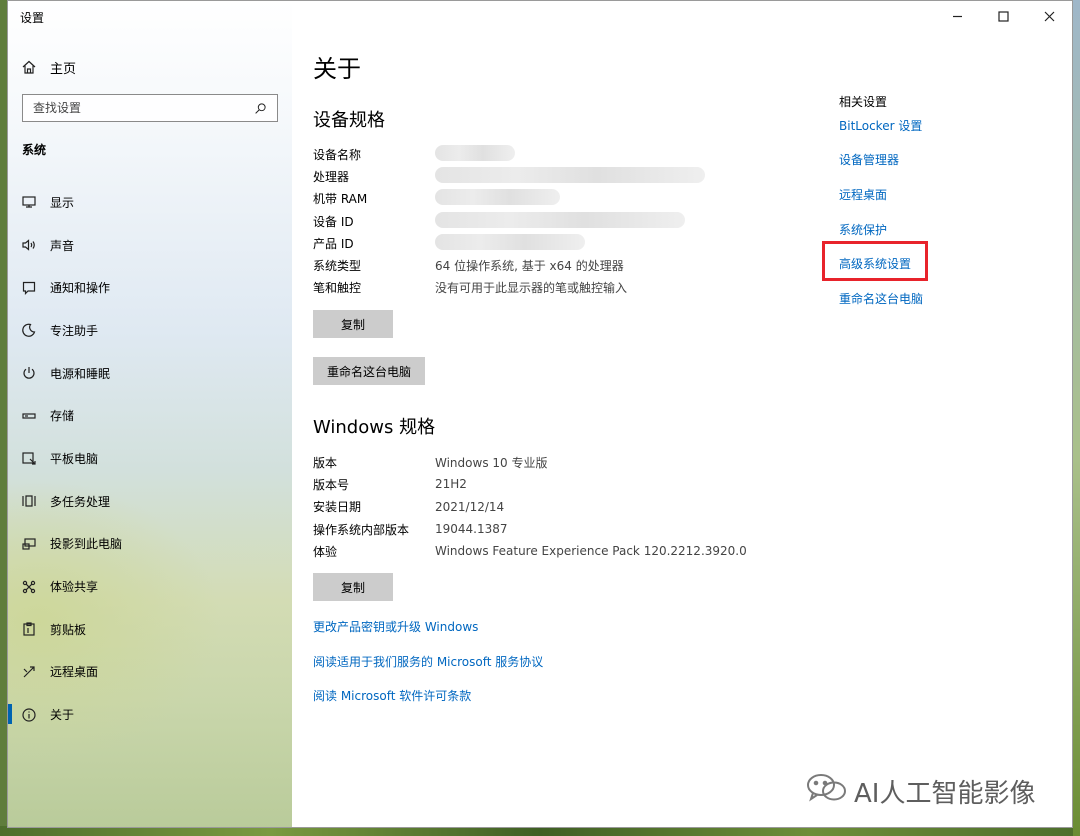  Describe the element at coordinates (260, 108) in the screenshot. I see `search-icon` at that location.